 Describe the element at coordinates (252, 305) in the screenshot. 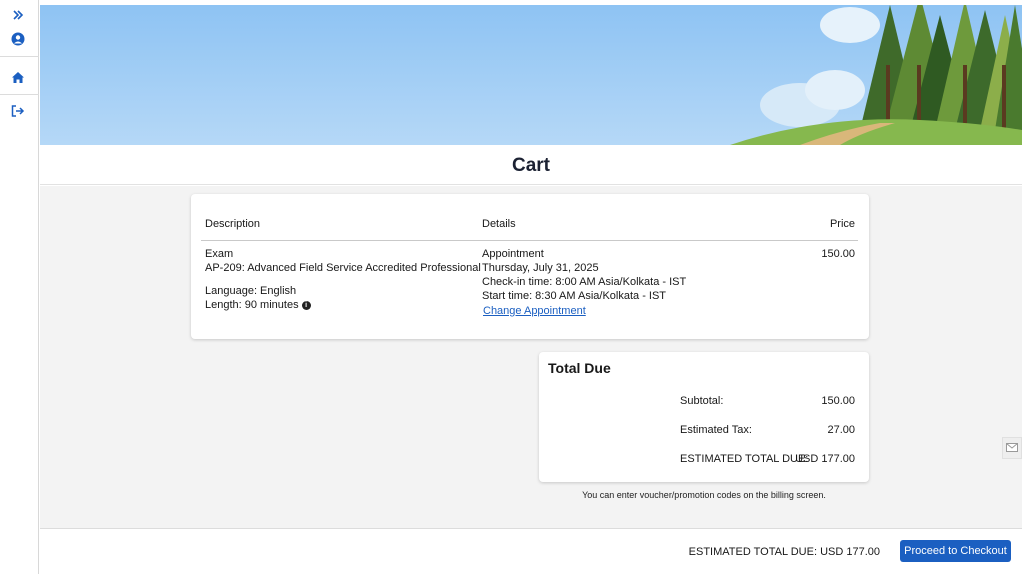

I see `item-length: Length: 90 minutes` at that location.